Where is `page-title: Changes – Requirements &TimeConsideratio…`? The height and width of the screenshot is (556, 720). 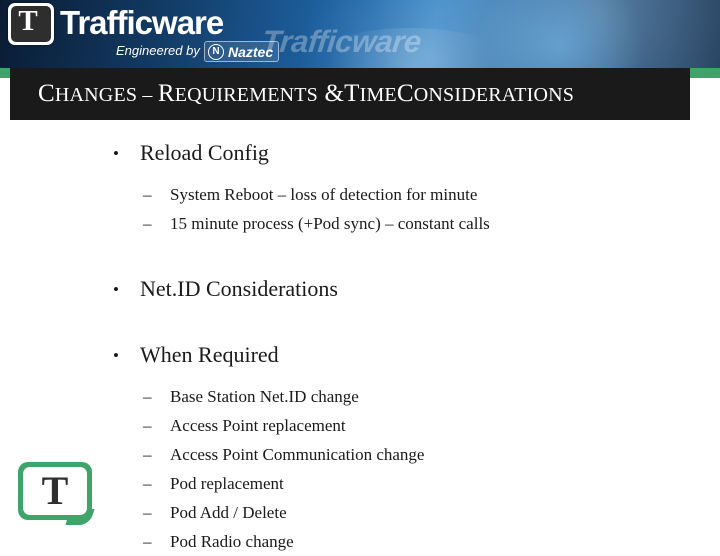 page-title: Changes – Requirements &TimeConsideratio… is located at coordinates (292, 94).